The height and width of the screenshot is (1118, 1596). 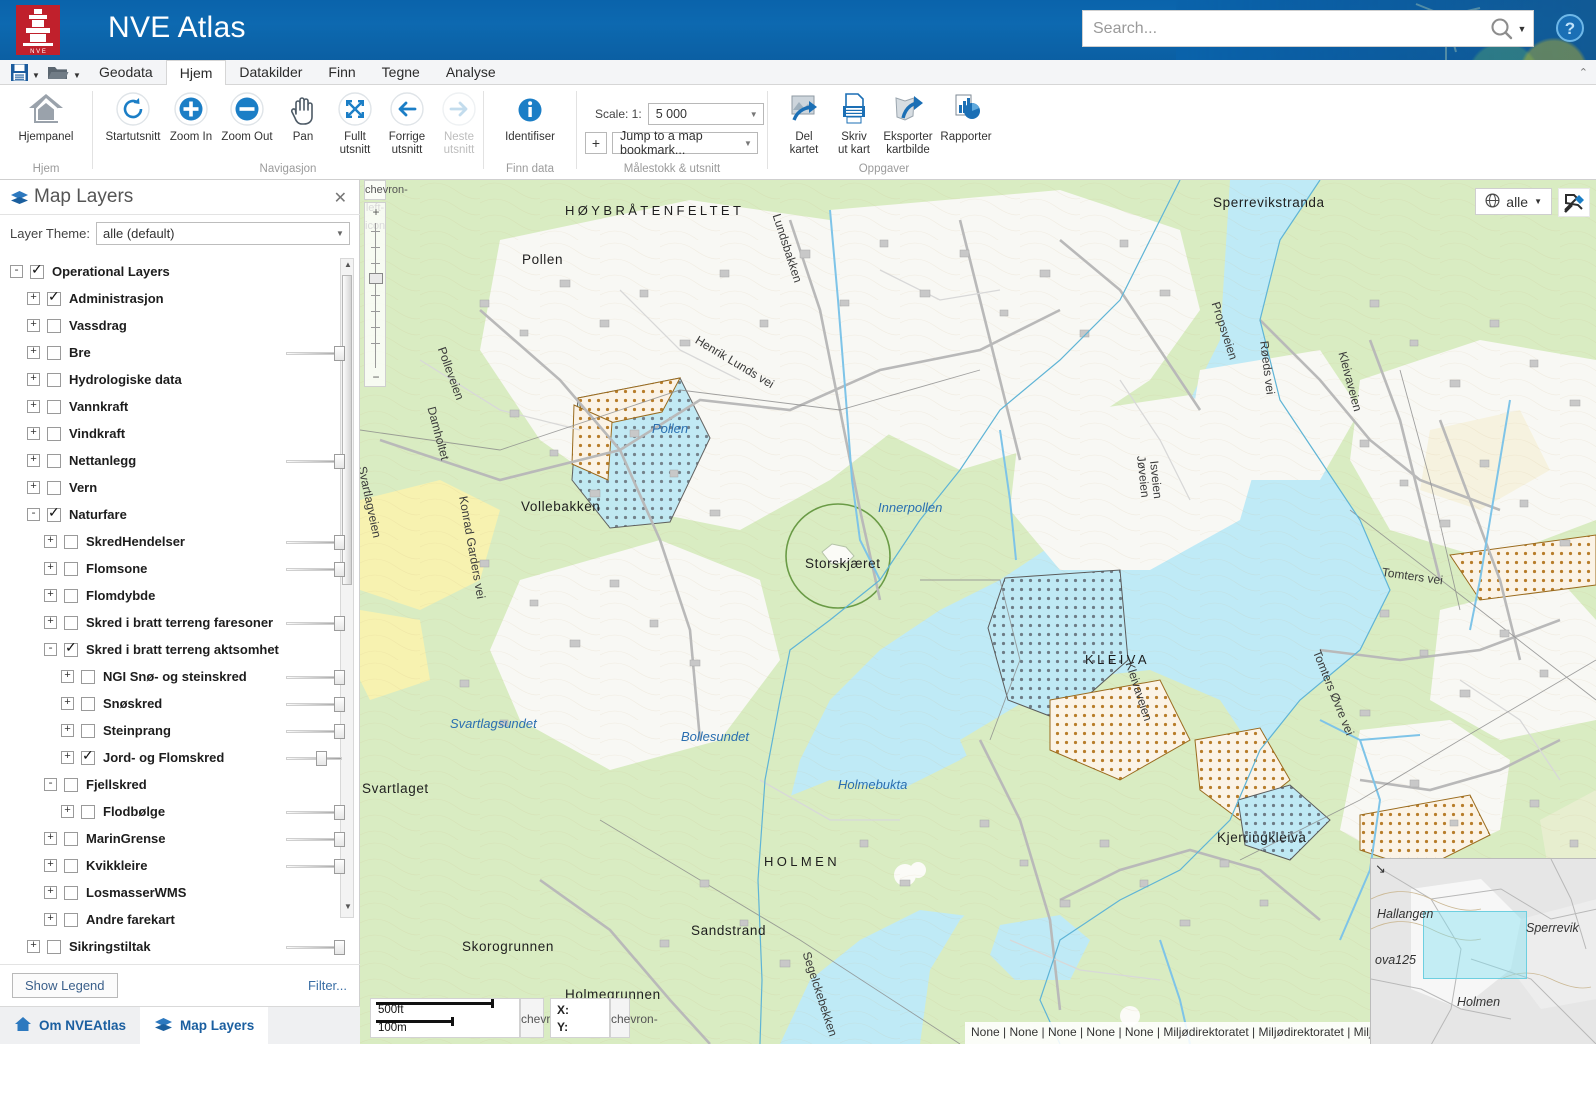 I want to click on pan-button: Pan, so click(x=303, y=117).